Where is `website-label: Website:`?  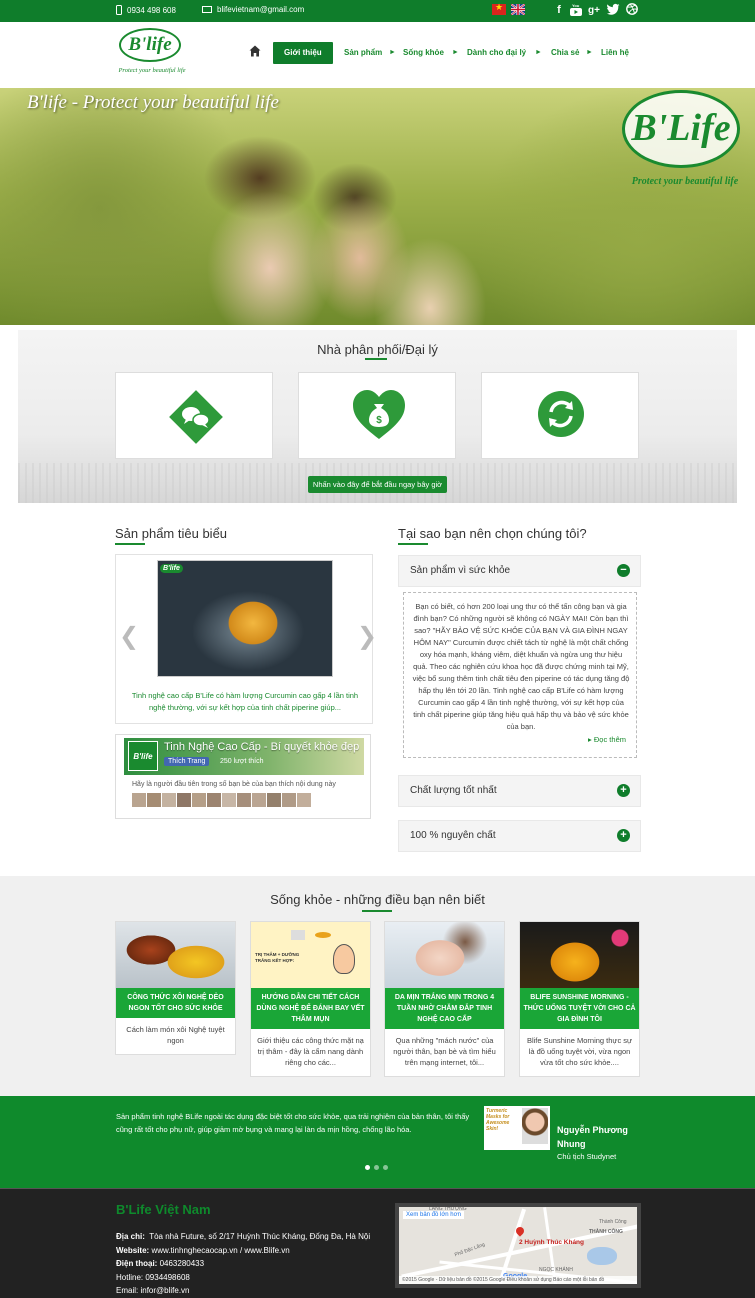 website-label: Website: is located at coordinates (133, 1250).